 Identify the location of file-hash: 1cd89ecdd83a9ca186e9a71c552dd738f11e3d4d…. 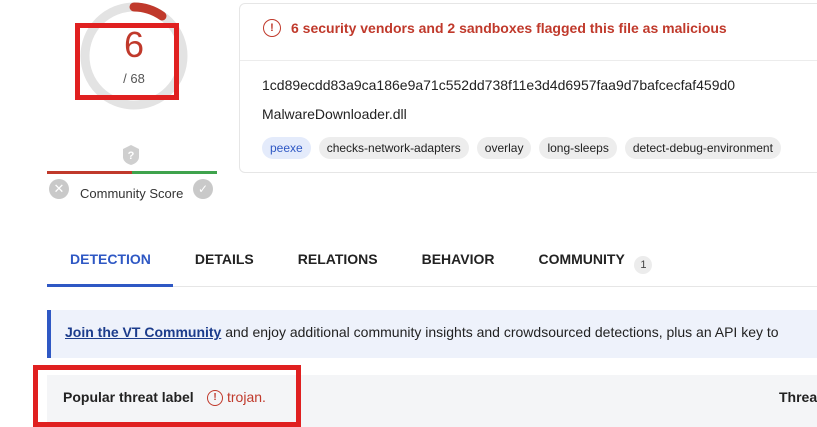
(498, 85).